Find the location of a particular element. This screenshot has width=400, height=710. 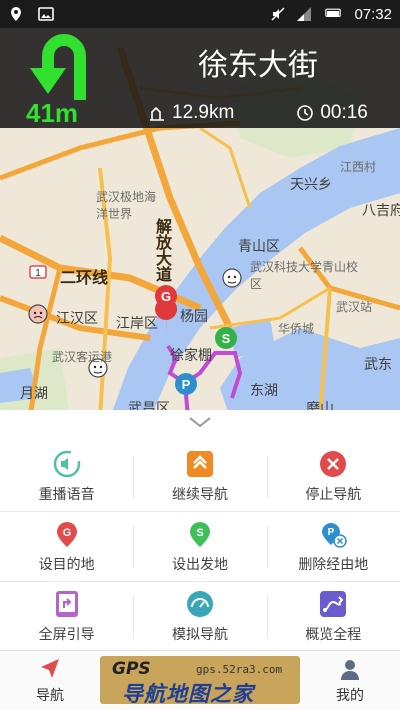

map-label: 江汉区 is located at coordinates (77, 319).